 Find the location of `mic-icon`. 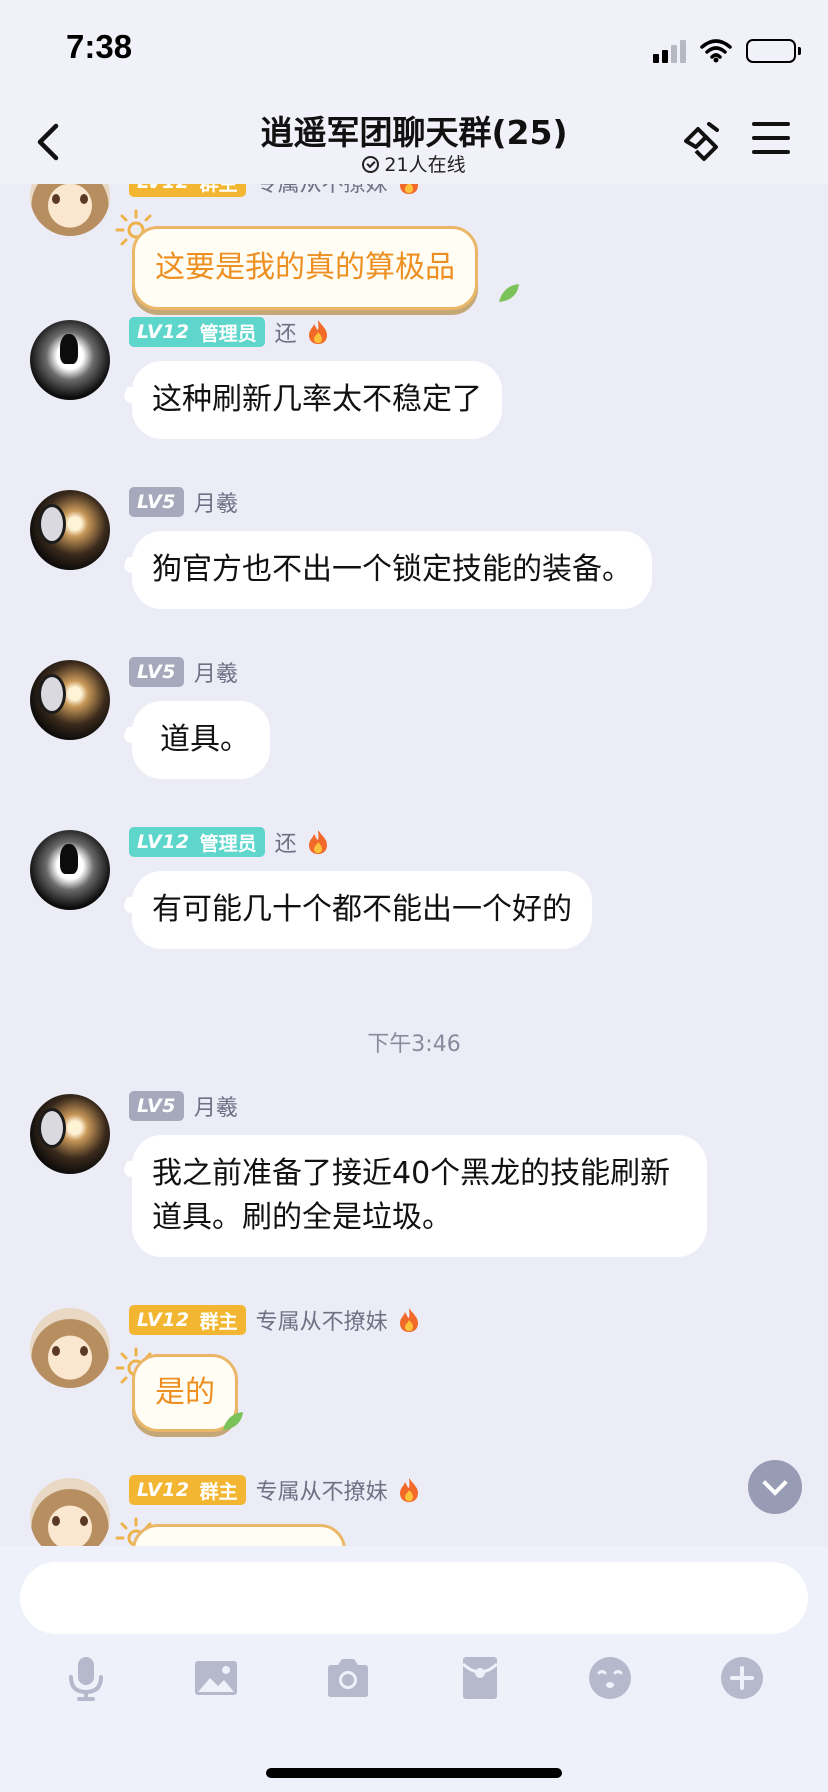

mic-icon is located at coordinates (86, 1678).